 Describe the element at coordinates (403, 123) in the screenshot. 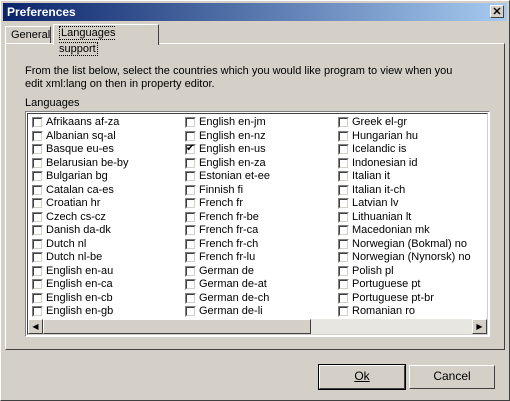

I see `language-item: Greek el-gr` at that location.